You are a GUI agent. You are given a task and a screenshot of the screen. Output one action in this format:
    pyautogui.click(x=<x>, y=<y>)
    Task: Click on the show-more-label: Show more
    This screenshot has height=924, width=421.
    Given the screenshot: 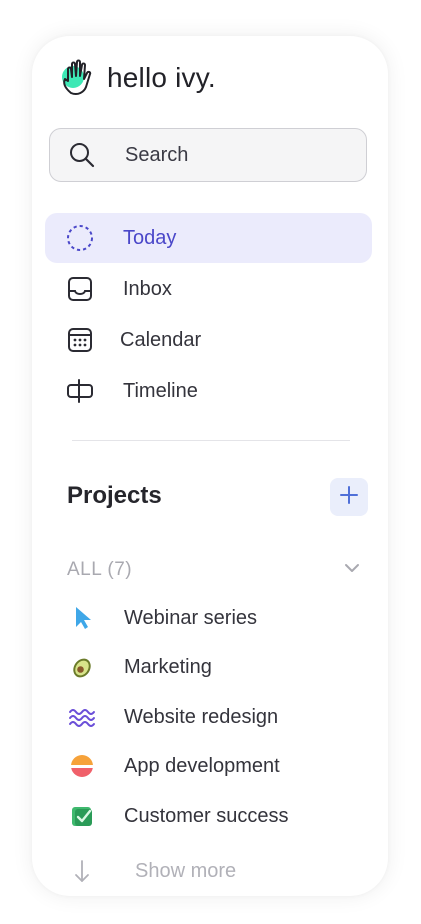 What is the action you would take?
    pyautogui.click(x=186, y=870)
    